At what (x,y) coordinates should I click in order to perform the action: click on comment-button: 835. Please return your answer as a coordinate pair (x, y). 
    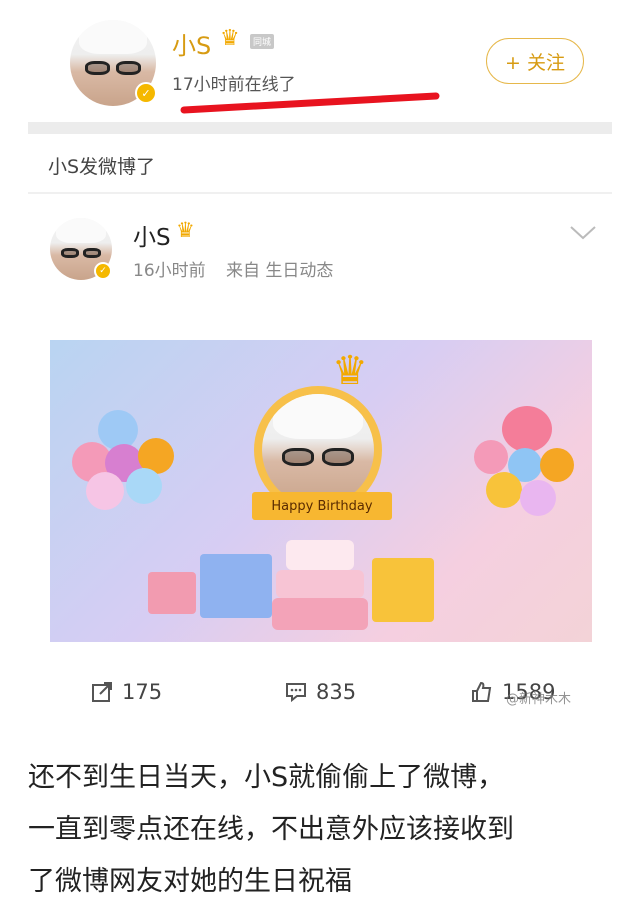
    Looking at the image, I should click on (320, 692).